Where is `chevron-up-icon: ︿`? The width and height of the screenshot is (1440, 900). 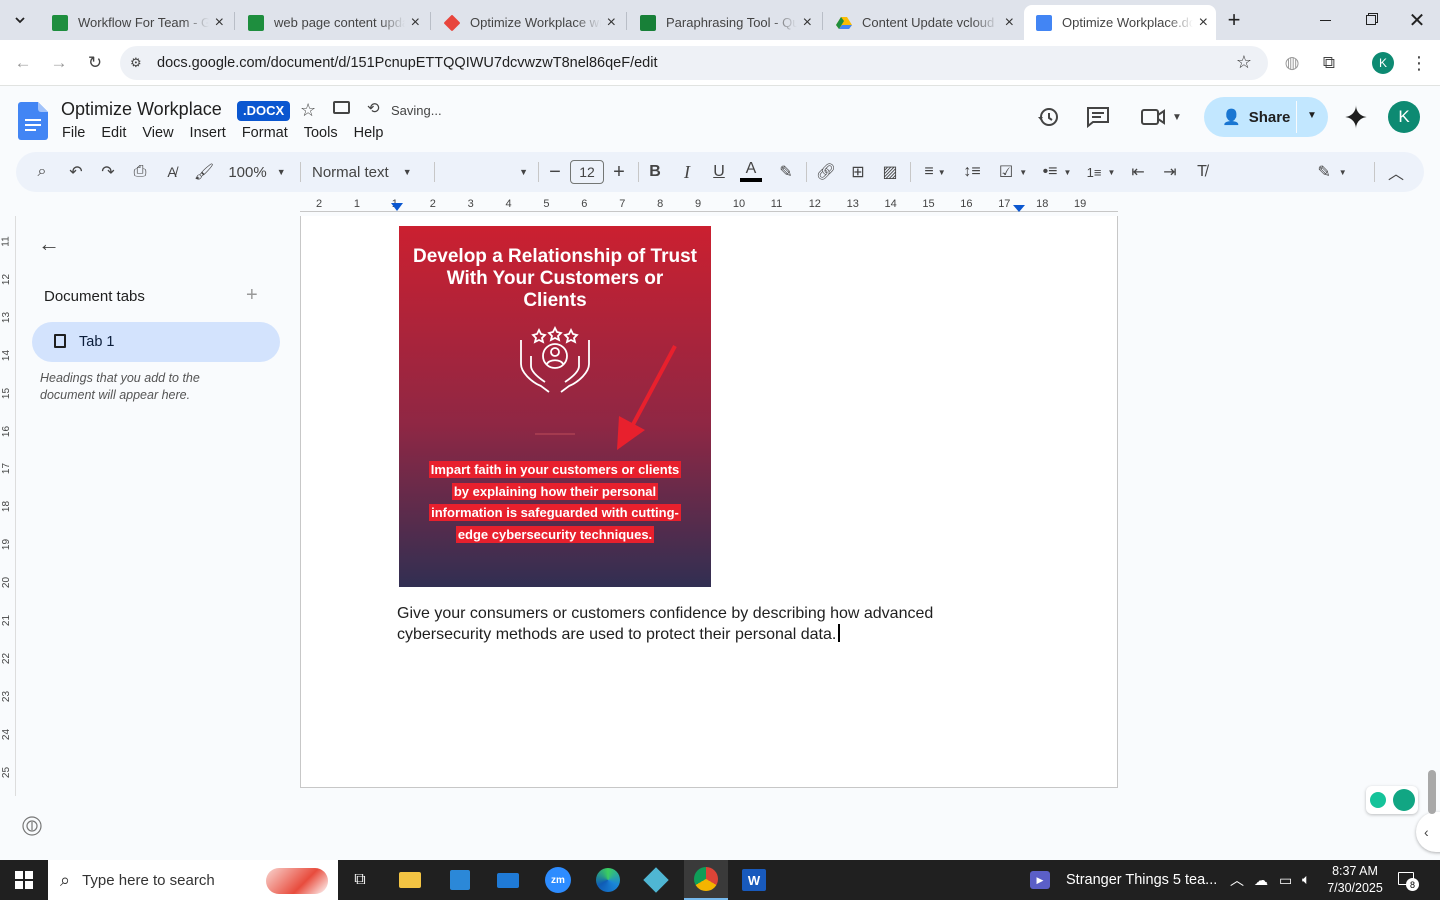 chevron-up-icon: ︿ is located at coordinates (1237, 880).